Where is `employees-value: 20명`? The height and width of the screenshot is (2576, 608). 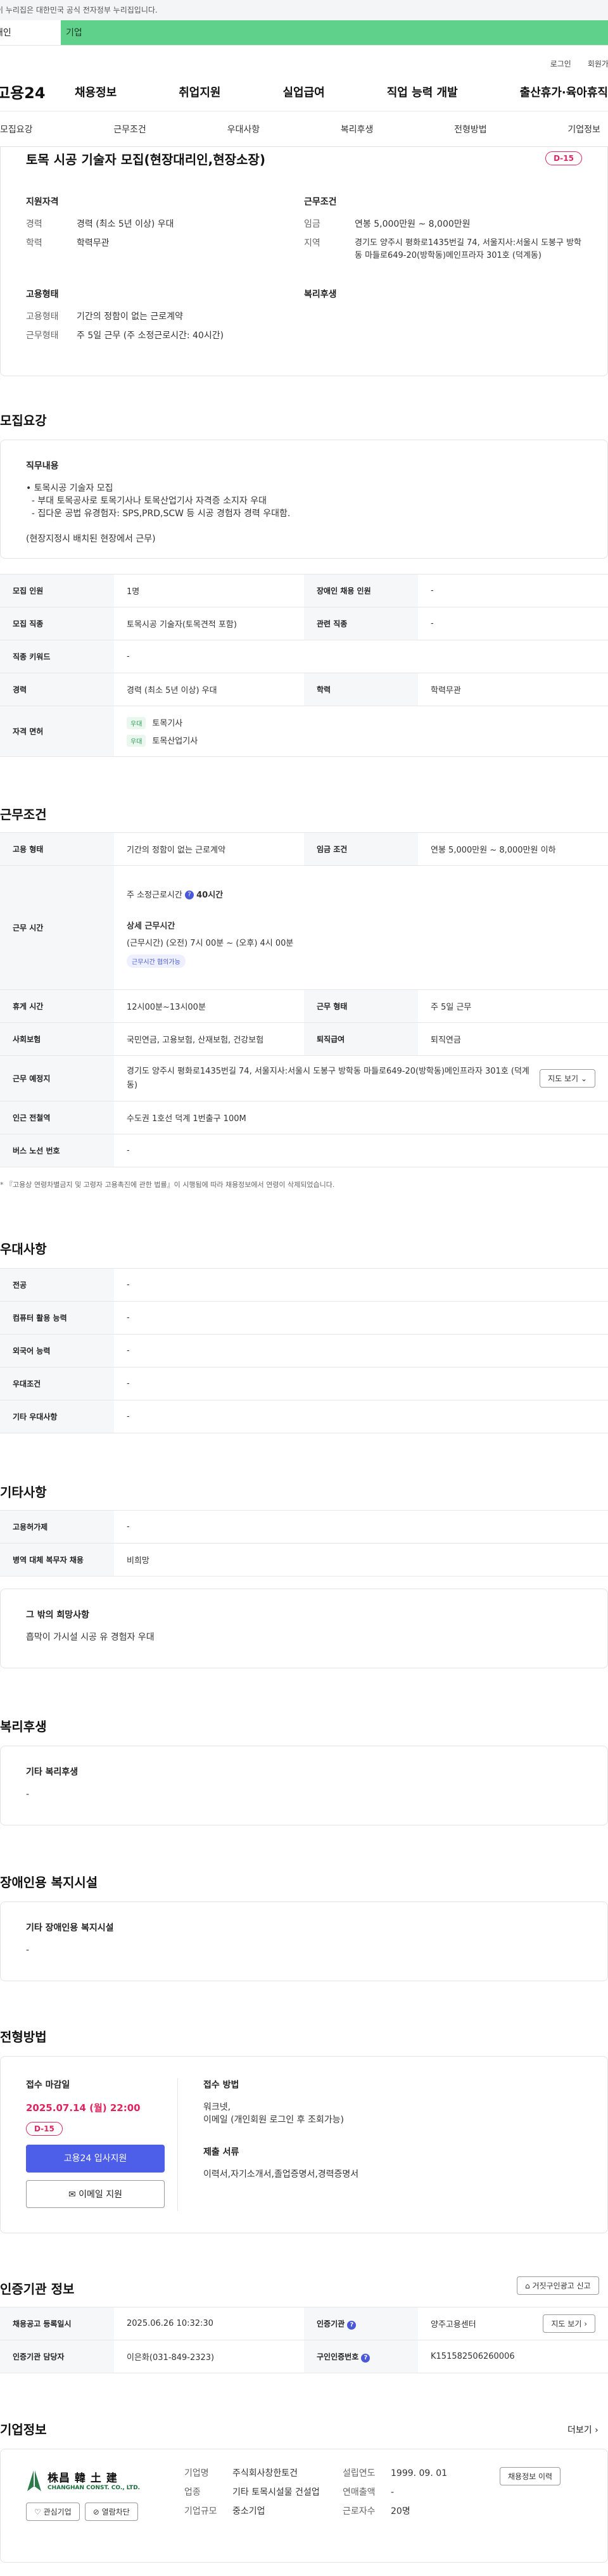 employees-value: 20명 is located at coordinates (400, 2511).